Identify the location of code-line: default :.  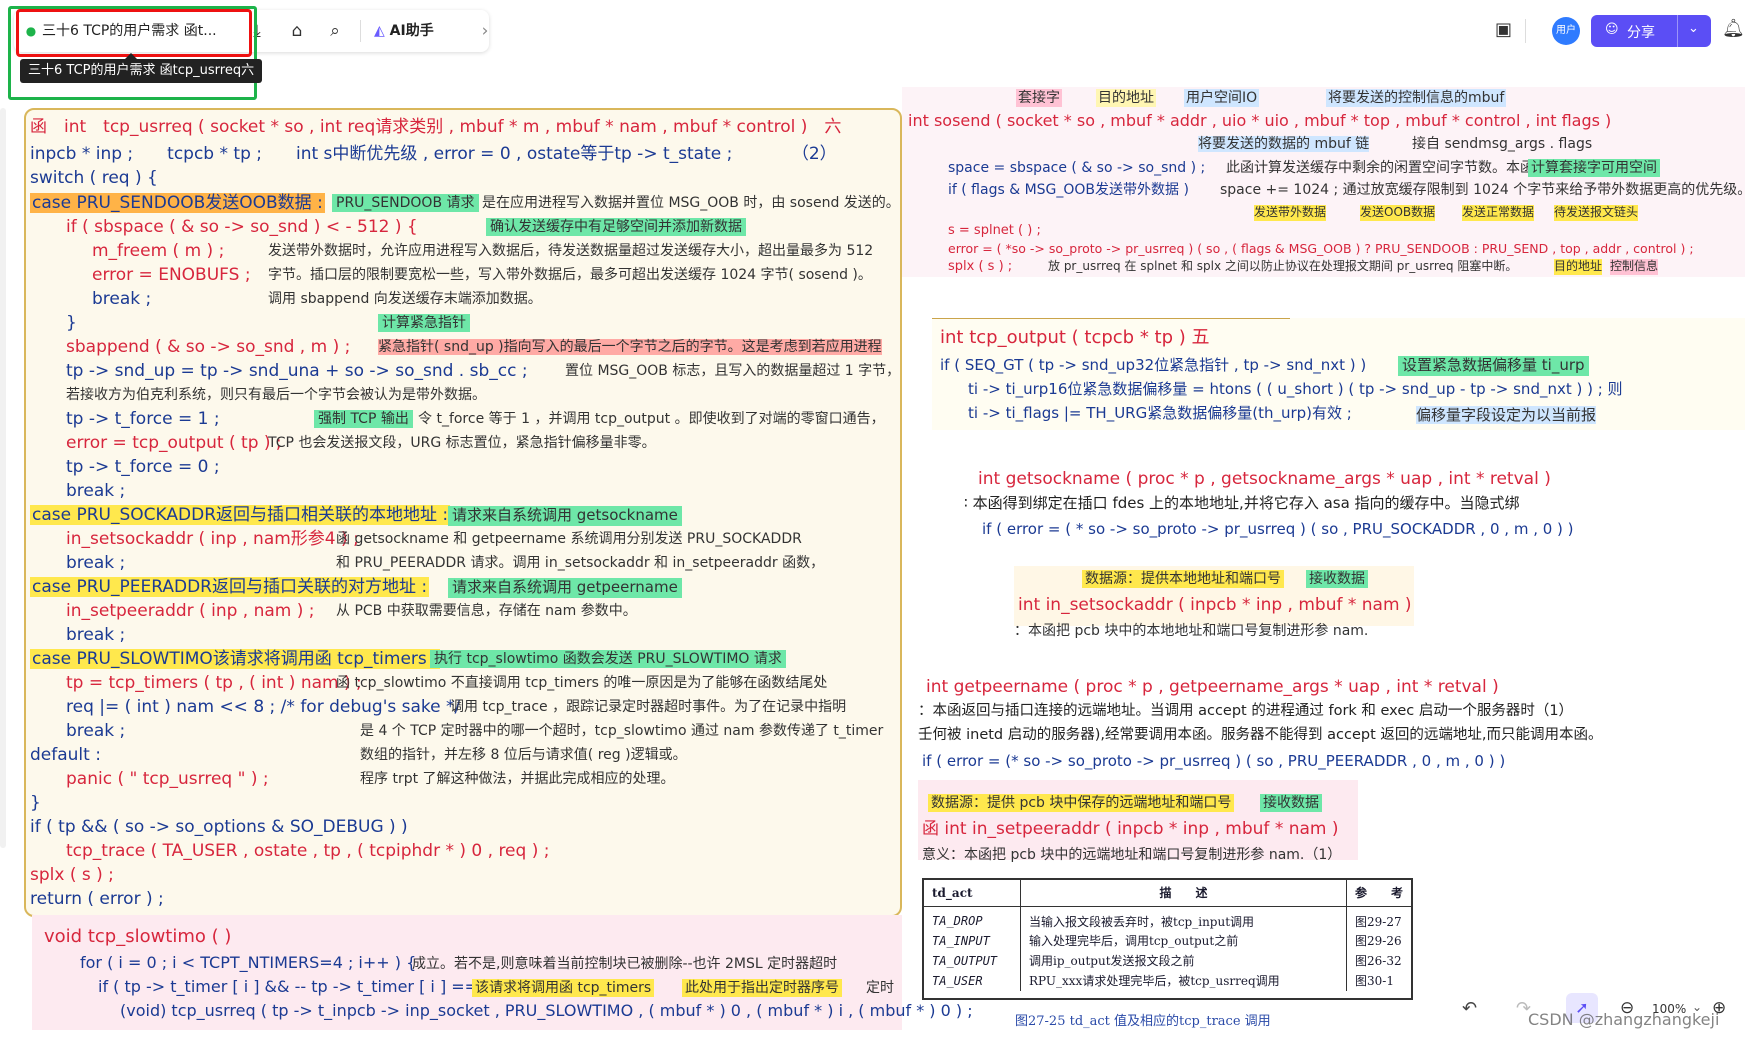
(65, 755).